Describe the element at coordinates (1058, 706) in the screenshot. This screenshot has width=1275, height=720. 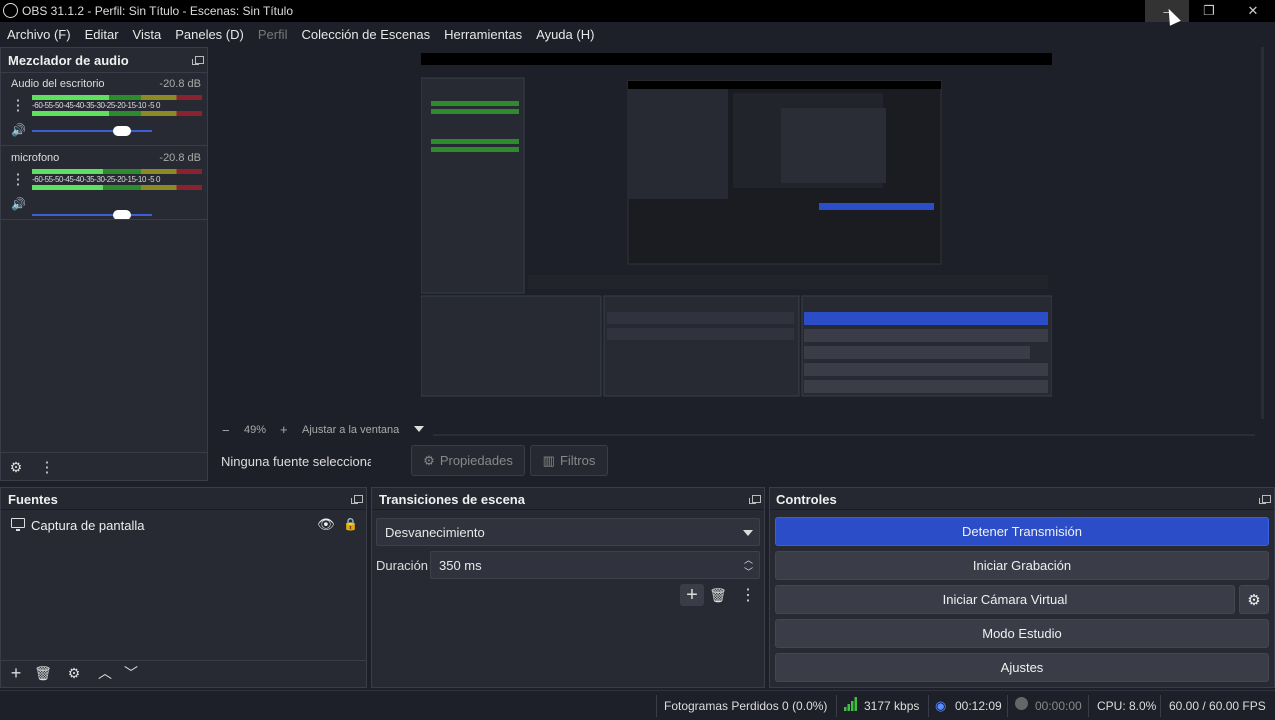
I see `record-time: 00:00:00` at that location.